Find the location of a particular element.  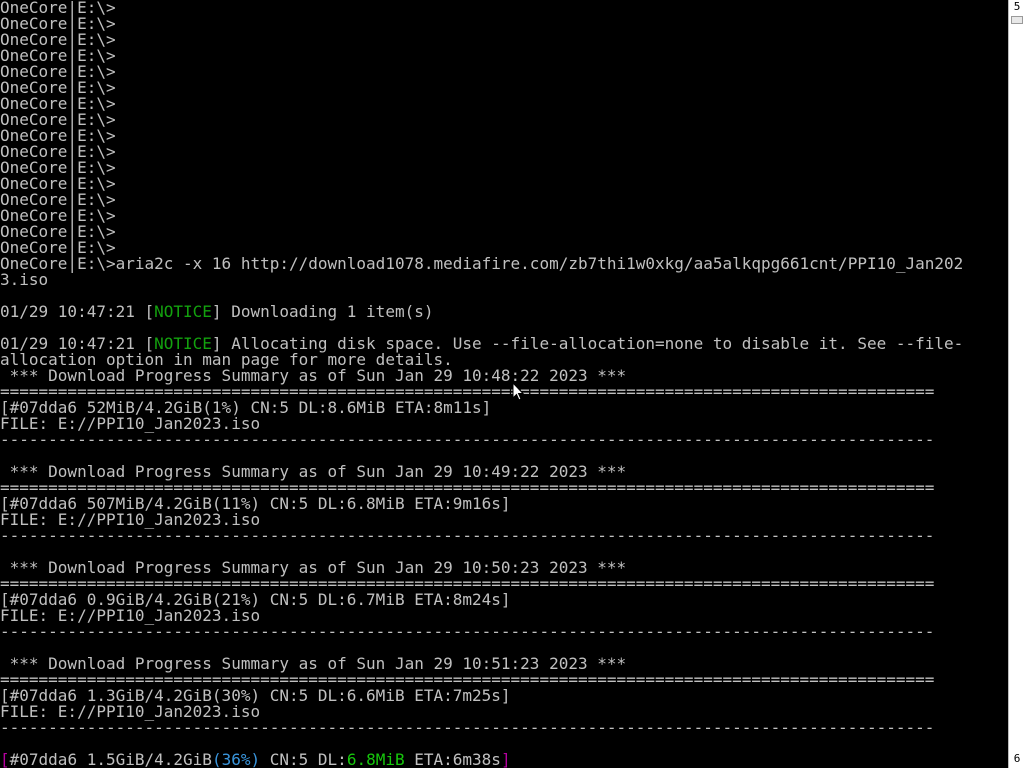

live-close-bracket: ] is located at coordinates (505, 759).